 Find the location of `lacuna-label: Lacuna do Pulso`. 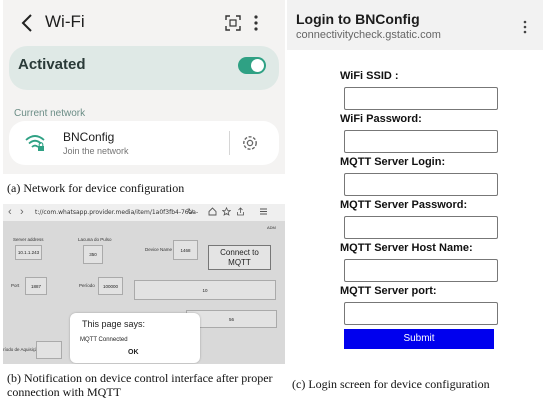

lacuna-label: Lacuna do Pulso is located at coordinates (95, 239).